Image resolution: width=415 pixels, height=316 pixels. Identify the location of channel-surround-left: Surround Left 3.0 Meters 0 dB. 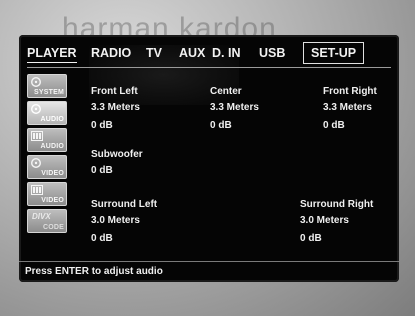
(124, 221).